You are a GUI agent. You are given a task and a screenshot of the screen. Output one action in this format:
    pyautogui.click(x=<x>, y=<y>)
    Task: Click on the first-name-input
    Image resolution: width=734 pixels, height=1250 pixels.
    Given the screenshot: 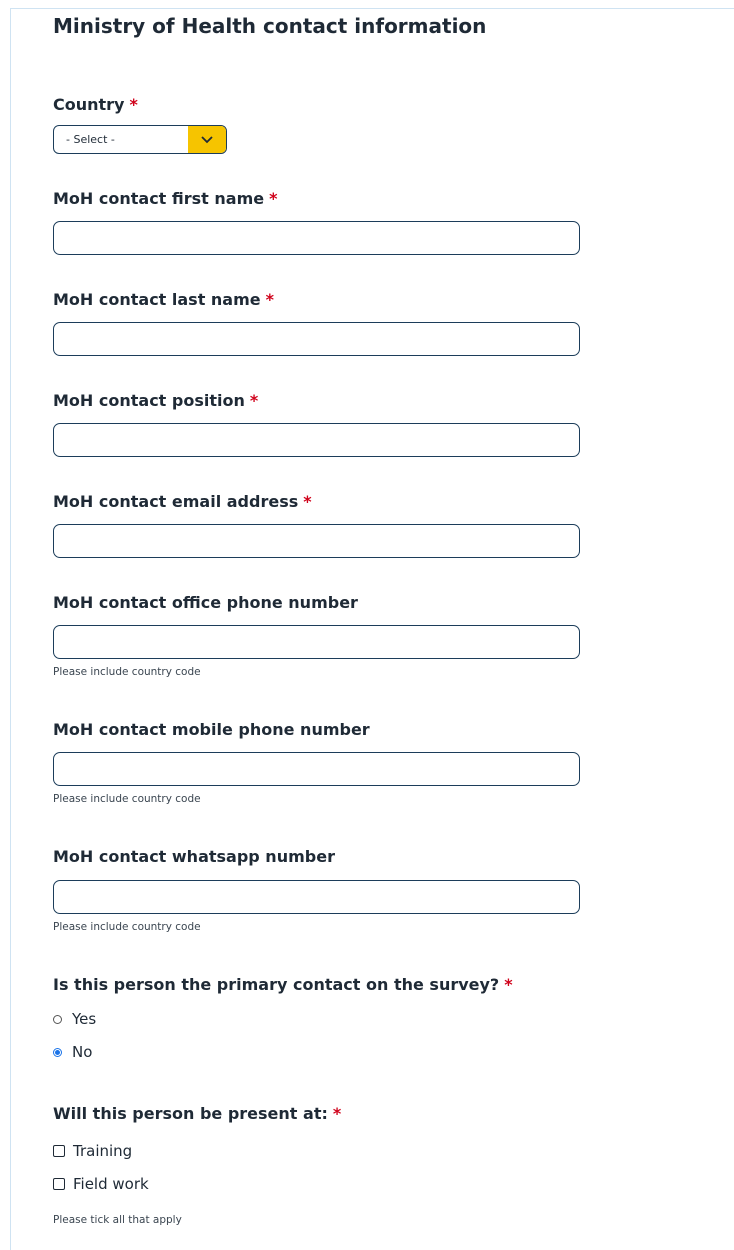 What is the action you would take?
    pyautogui.click(x=316, y=238)
    